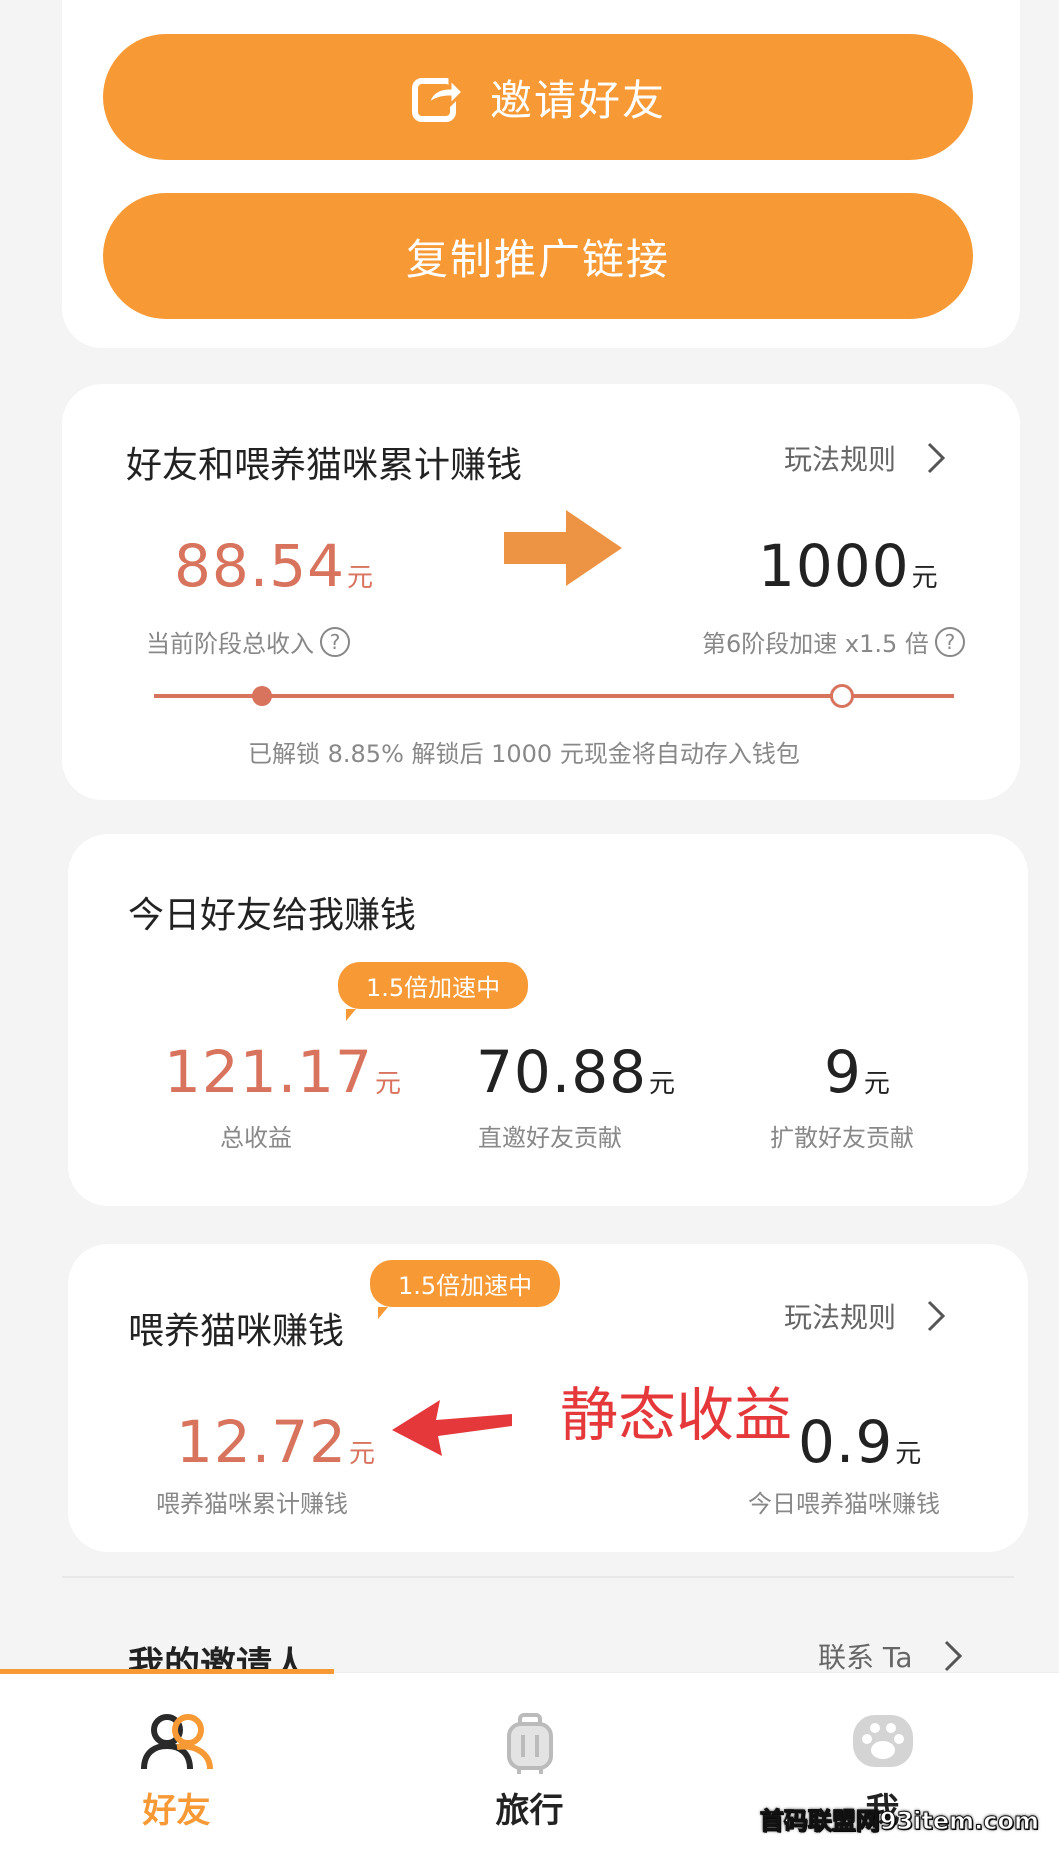  I want to click on friends-icon, so click(176, 1742).